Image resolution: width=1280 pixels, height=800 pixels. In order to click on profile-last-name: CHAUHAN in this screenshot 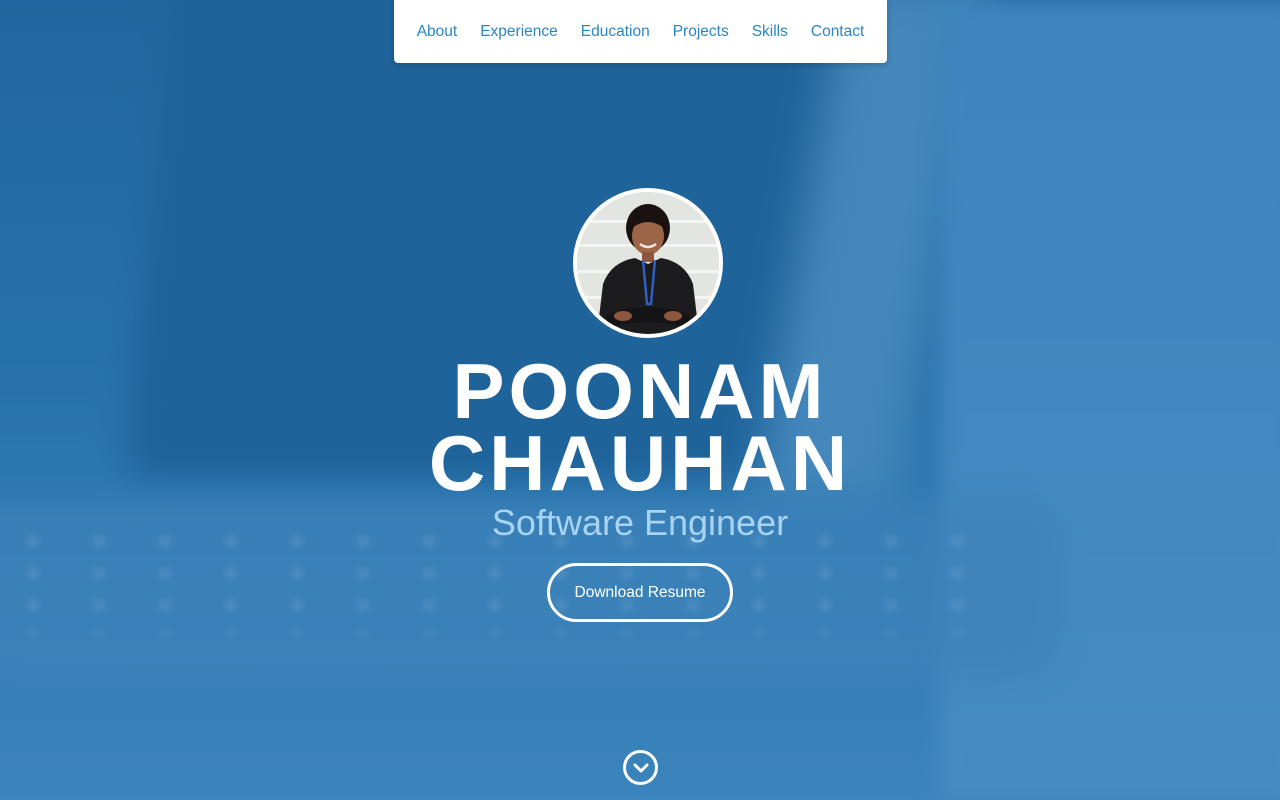, I will do `click(640, 463)`.